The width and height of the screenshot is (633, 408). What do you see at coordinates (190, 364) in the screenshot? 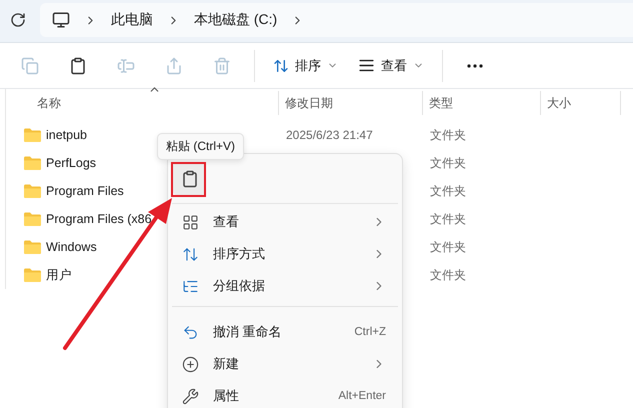
I see `new-icon` at bounding box center [190, 364].